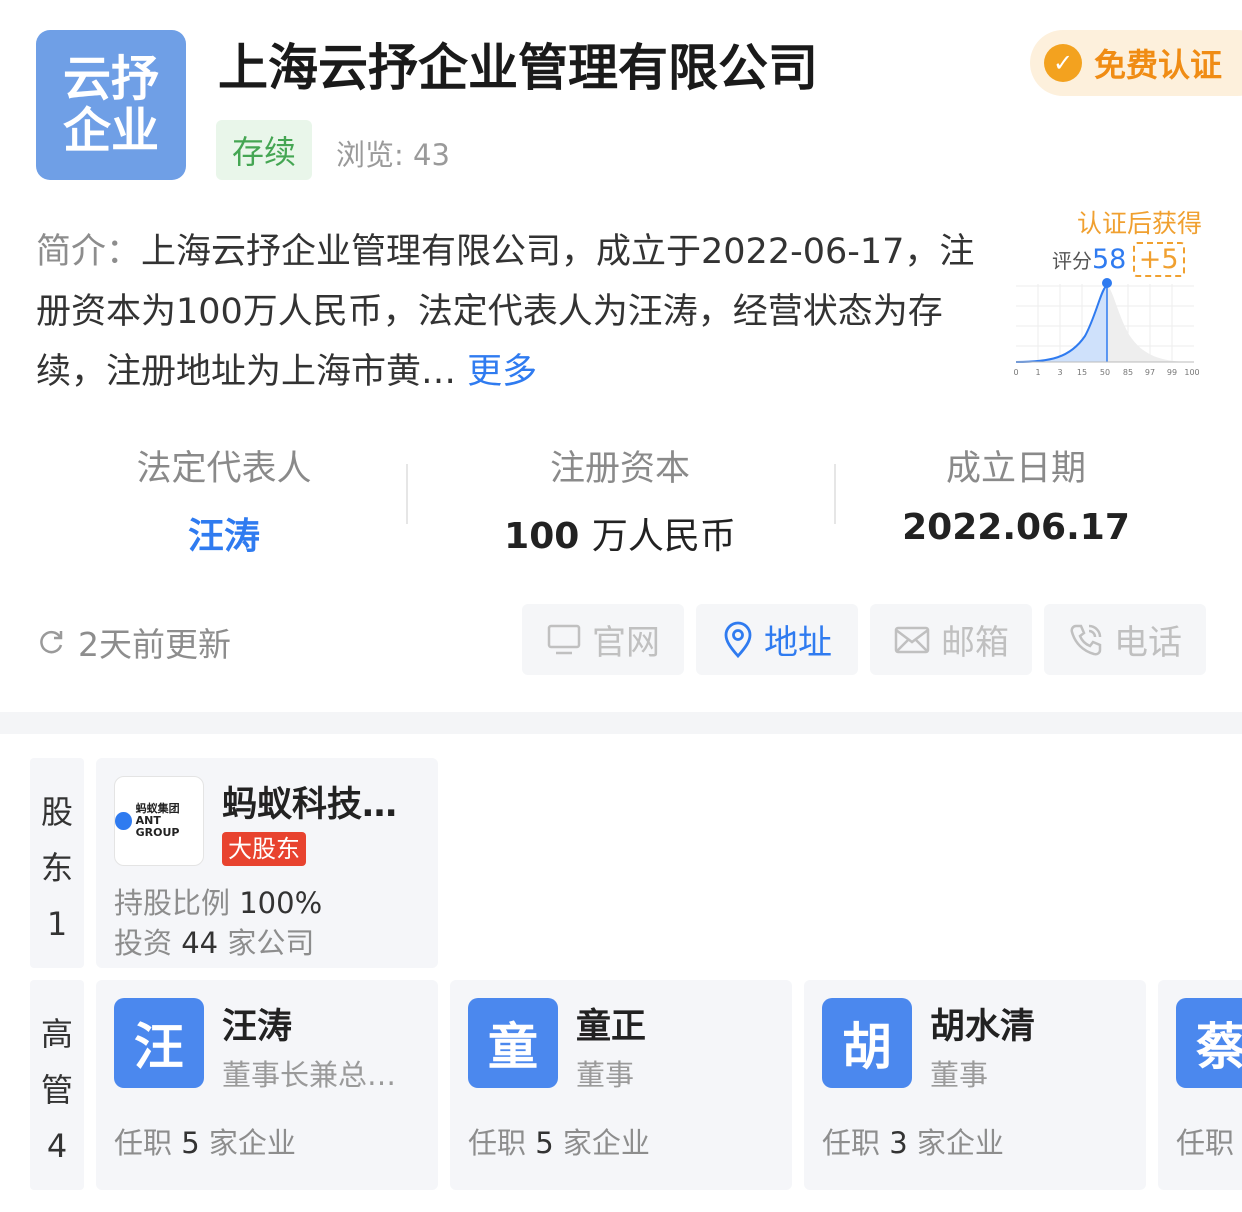 The width and height of the screenshot is (1242, 1212). I want to click on avatar: 蔡, so click(1209, 1043).